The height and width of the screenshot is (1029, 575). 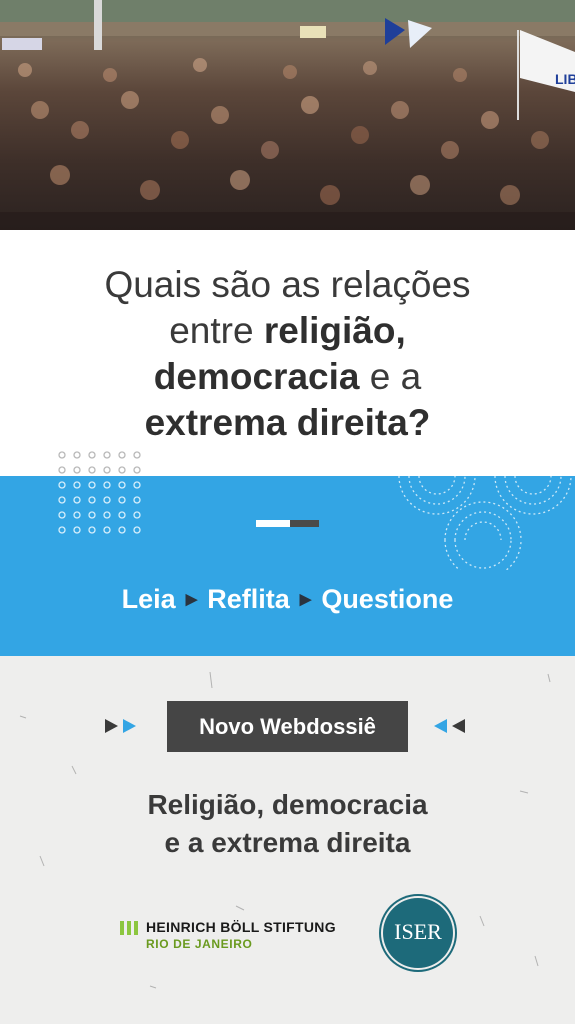 I want to click on tagline: Leia ▶ Reflita ▶ Questione, so click(x=287, y=599).